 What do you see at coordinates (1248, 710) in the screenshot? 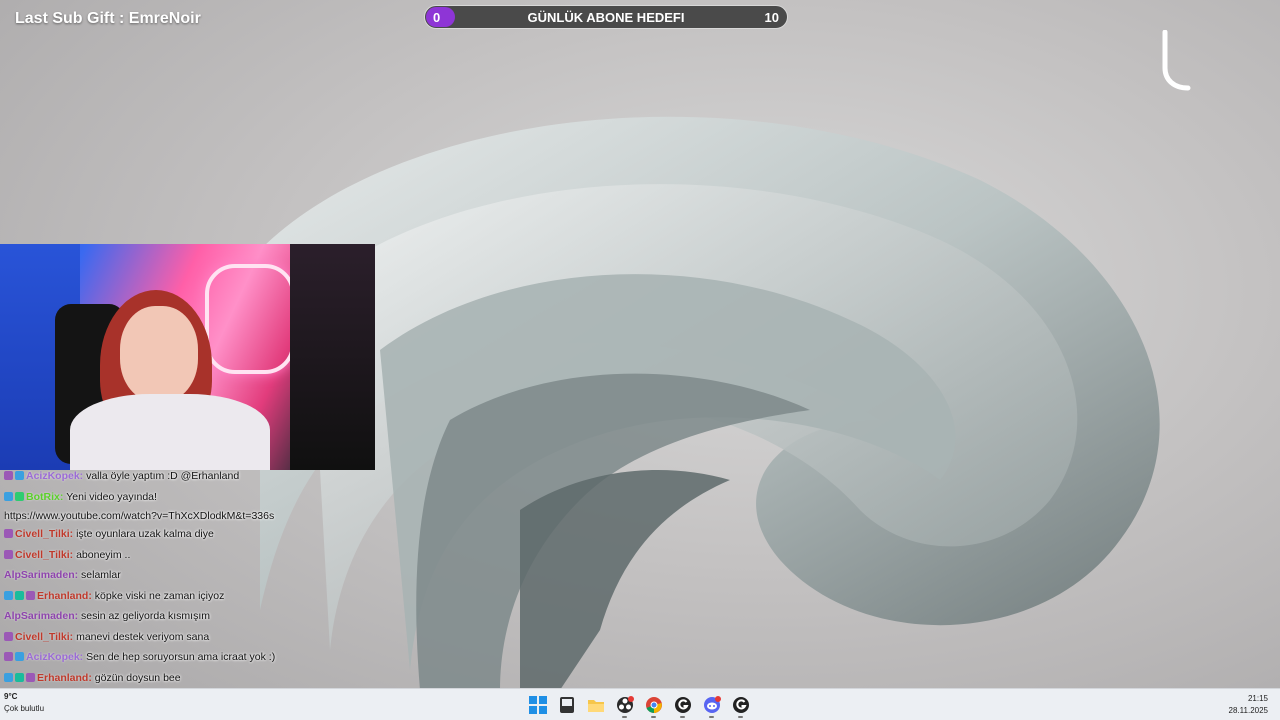
I see `clock-date: 28.11.2025` at bounding box center [1248, 710].